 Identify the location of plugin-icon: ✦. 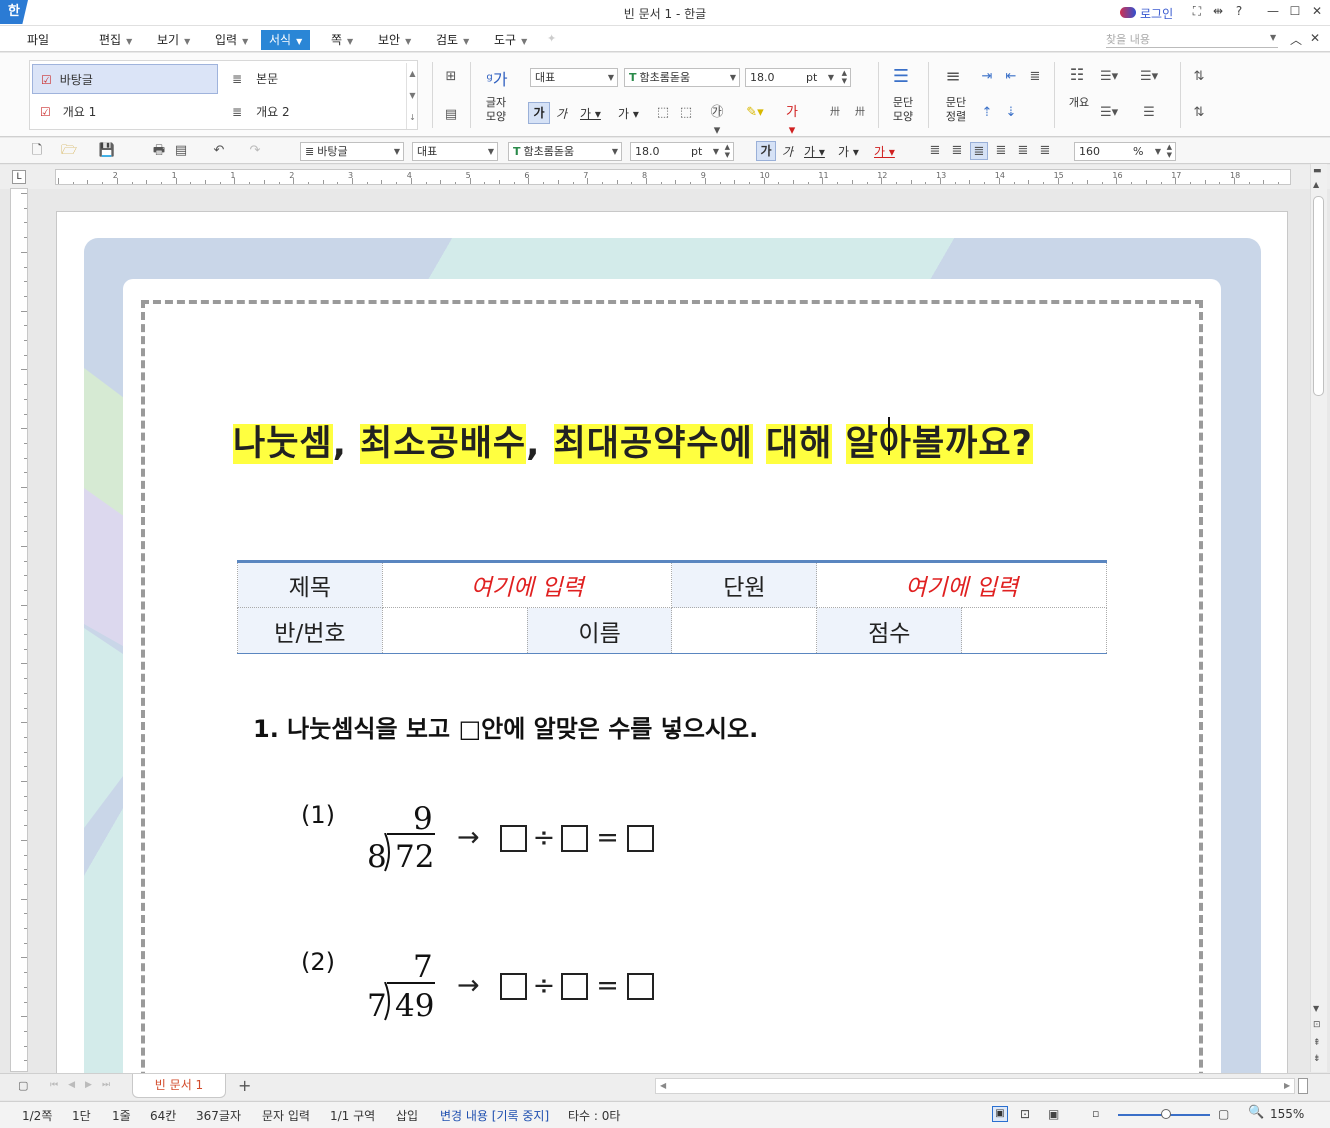
(554, 38).